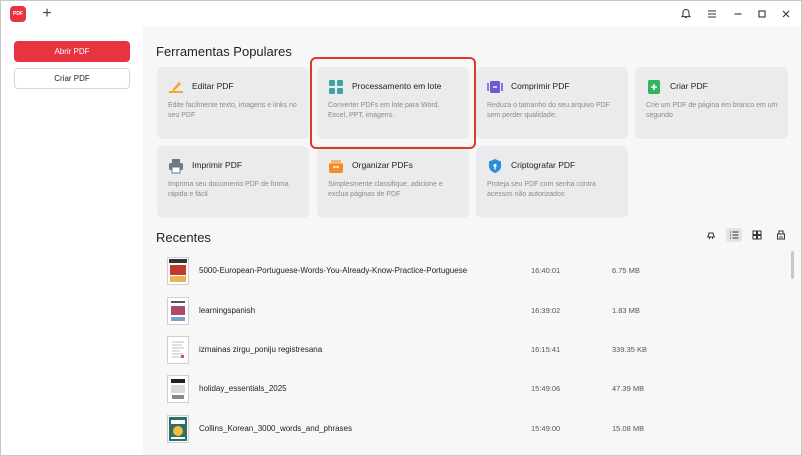 The image size is (802, 456). Describe the element at coordinates (546, 270) in the screenshot. I see `file-time: 16:40:01` at that location.